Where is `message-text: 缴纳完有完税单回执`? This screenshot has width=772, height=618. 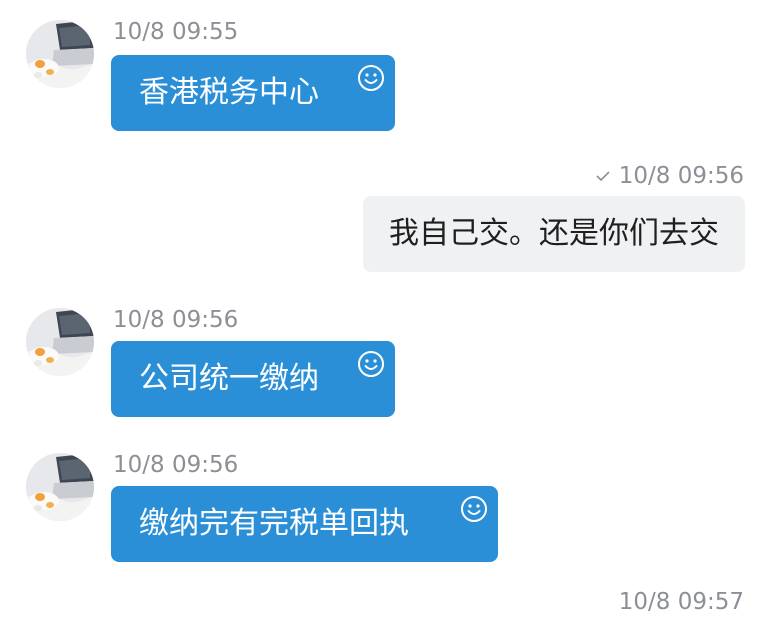 message-text: 缴纳完有完税单回执 is located at coordinates (274, 523).